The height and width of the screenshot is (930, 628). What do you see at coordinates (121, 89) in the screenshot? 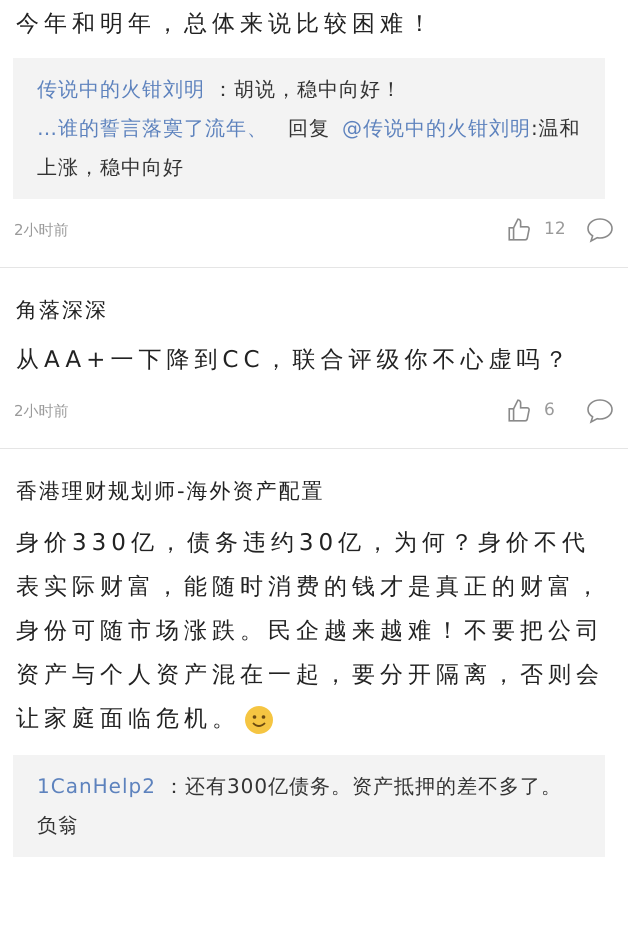
I see `reply-author-link: 传说中的火钳刘明` at bounding box center [121, 89].